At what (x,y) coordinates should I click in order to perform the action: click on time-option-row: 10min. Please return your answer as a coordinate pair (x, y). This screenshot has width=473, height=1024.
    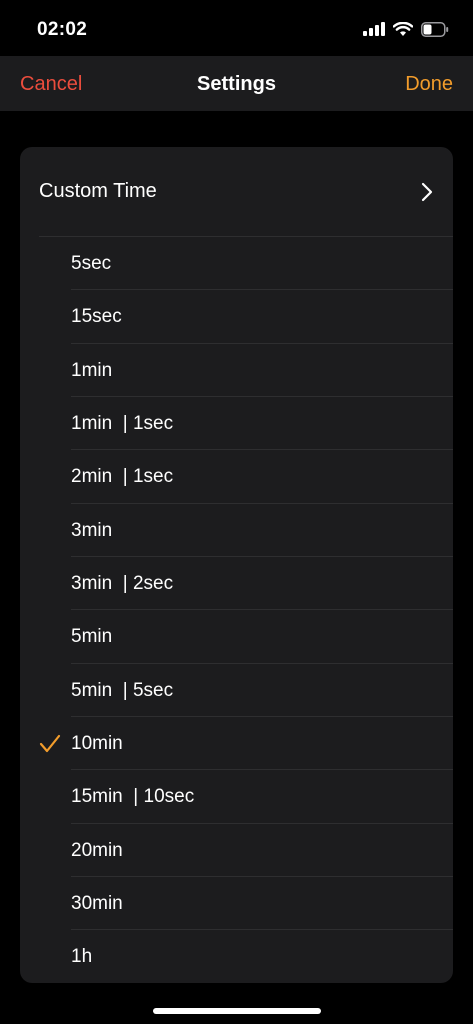
    Looking at the image, I should click on (236, 744).